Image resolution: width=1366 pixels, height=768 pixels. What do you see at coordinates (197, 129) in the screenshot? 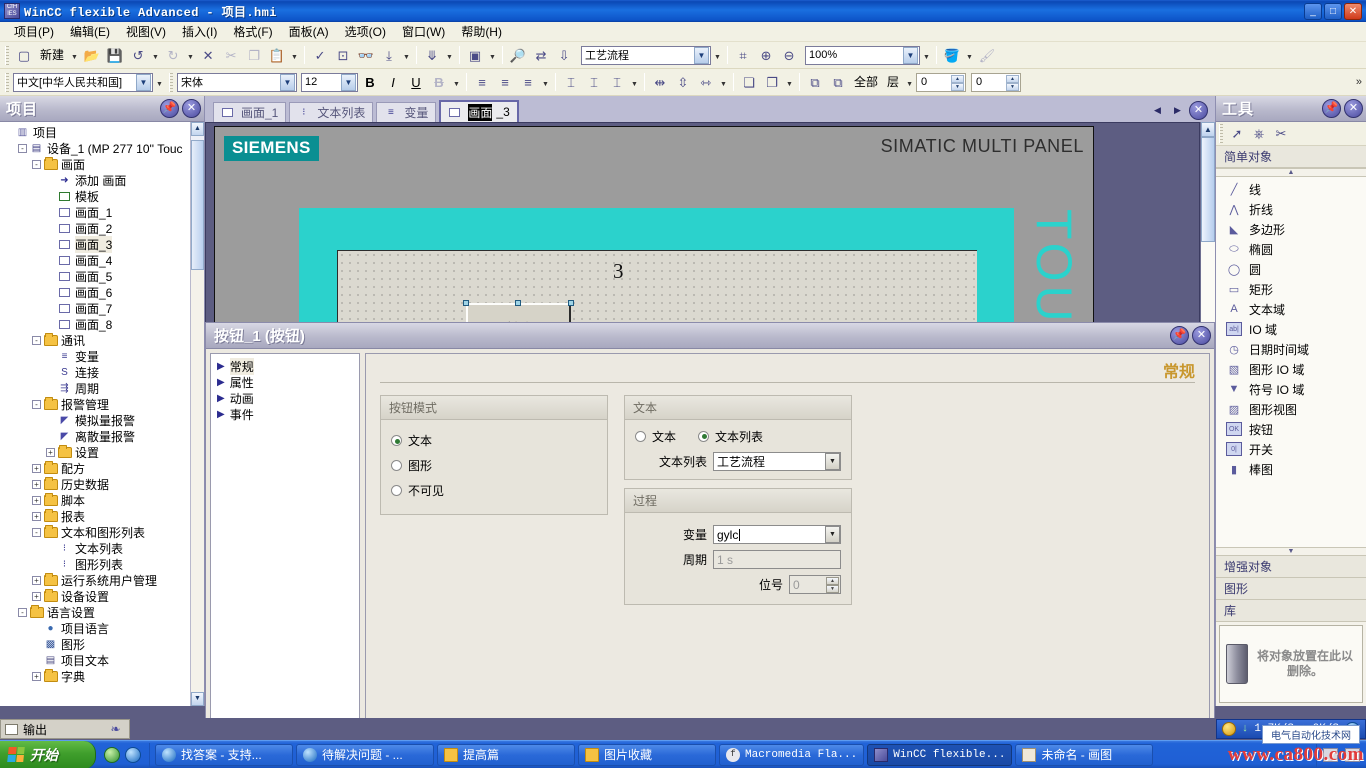
I see `scroll-up-icon: ▲` at bounding box center [197, 129].